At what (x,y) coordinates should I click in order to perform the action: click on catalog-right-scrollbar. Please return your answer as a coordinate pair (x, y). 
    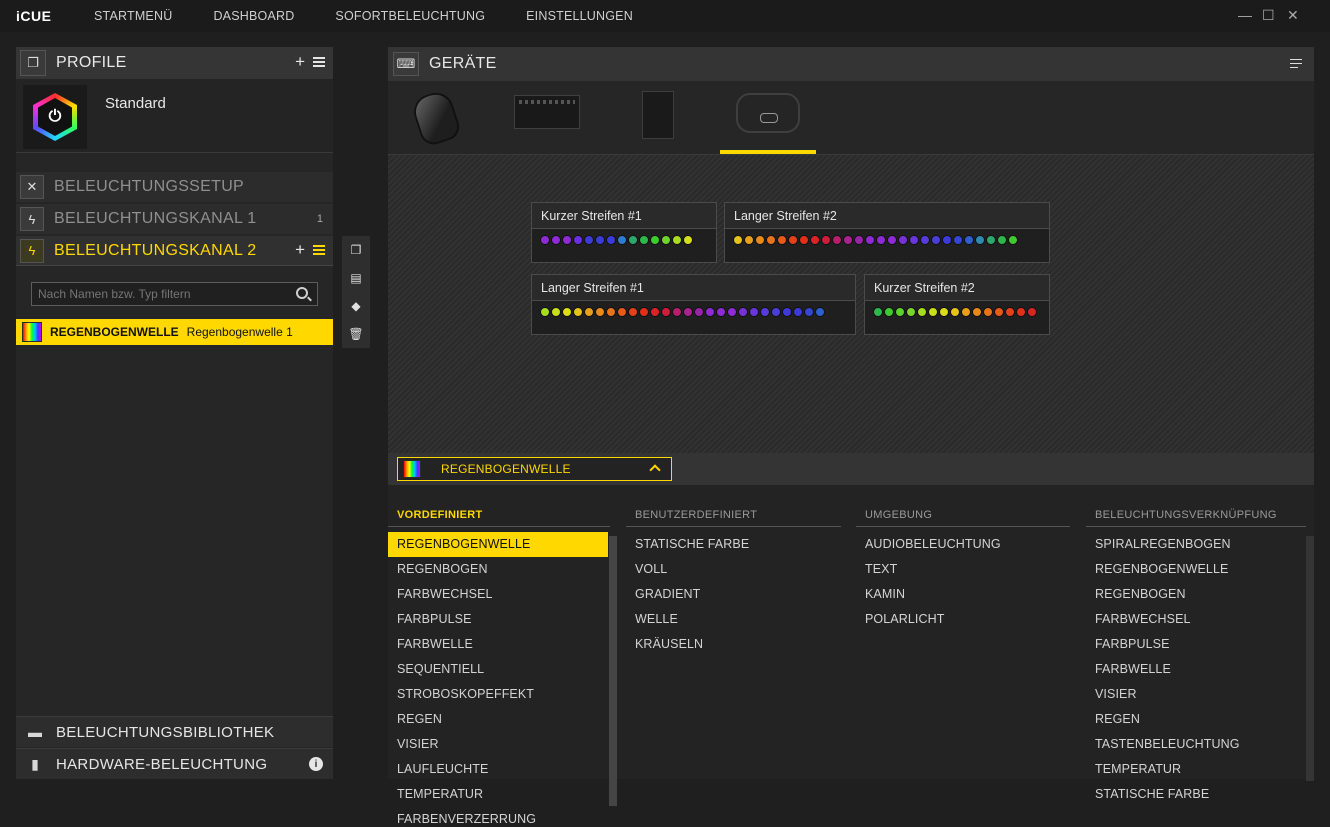
    Looking at the image, I should click on (1310, 658).